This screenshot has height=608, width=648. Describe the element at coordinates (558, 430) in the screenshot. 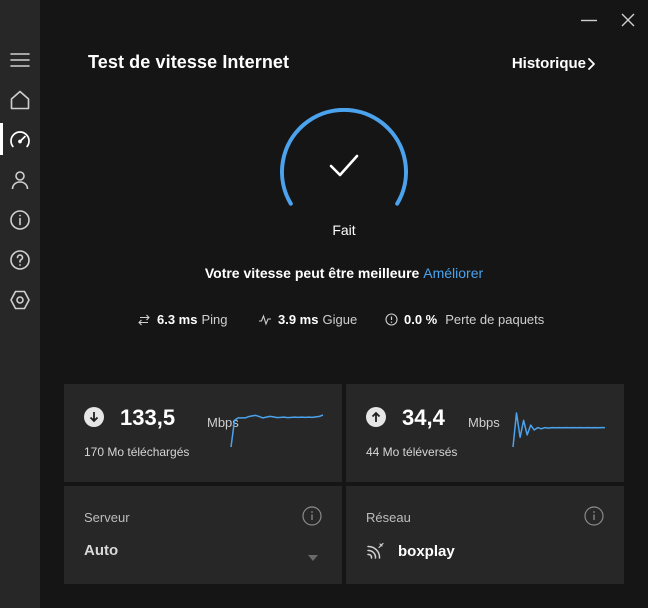

I see `upload-sparkline` at that location.